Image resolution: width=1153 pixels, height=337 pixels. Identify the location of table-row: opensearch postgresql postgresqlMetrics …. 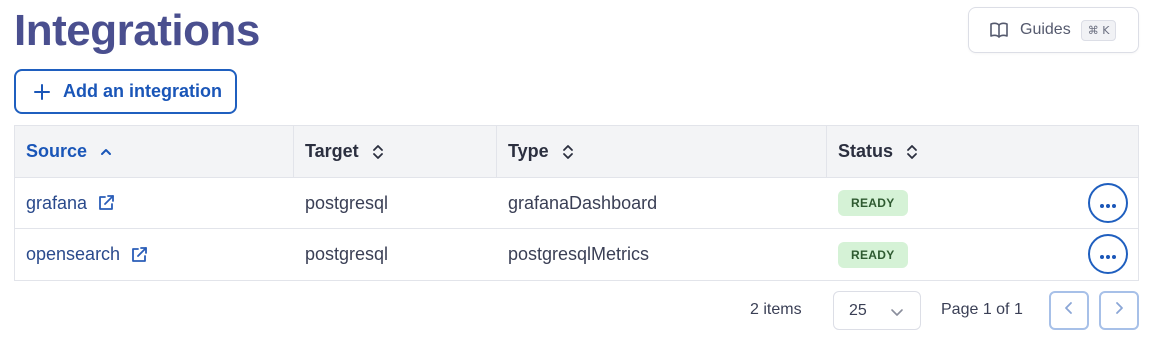
(576, 254).